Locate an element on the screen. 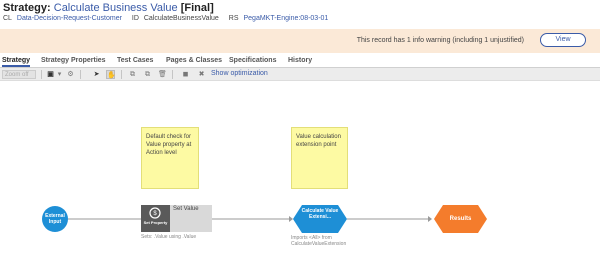 The height and width of the screenshot is (260, 600). results-label: Results is located at coordinates (460, 219).